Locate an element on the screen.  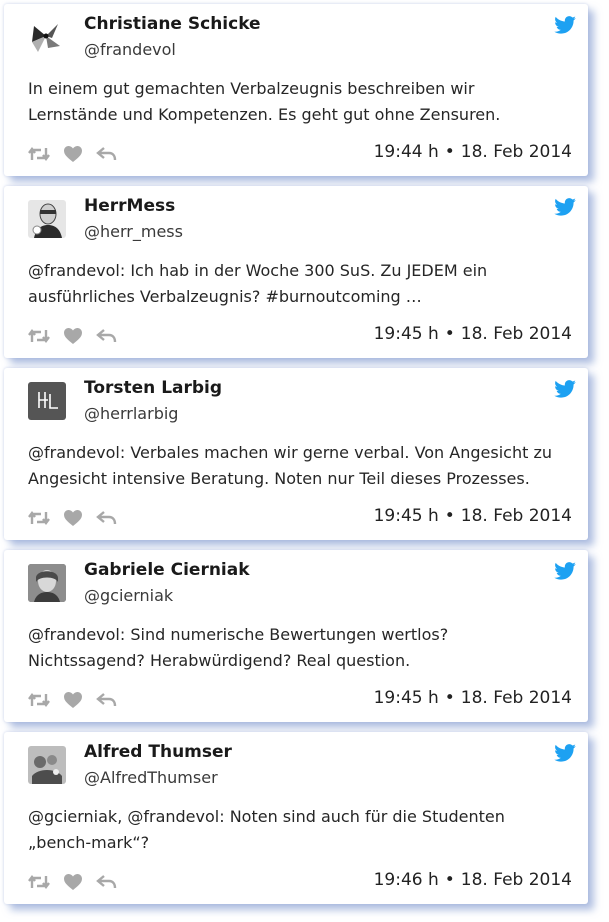
author-handle: @AlfredThumser is located at coordinates (151, 777).